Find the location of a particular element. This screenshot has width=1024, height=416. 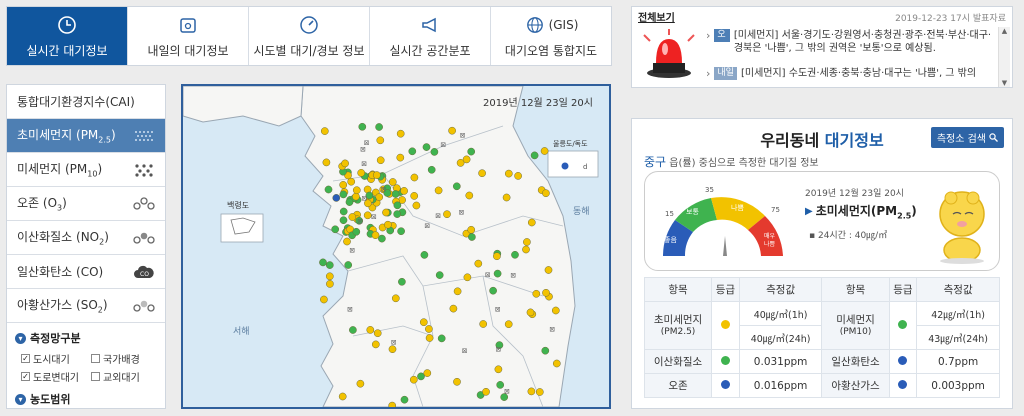

menu-item-no2: 이산화질소 (NO2) is located at coordinates (86, 238).